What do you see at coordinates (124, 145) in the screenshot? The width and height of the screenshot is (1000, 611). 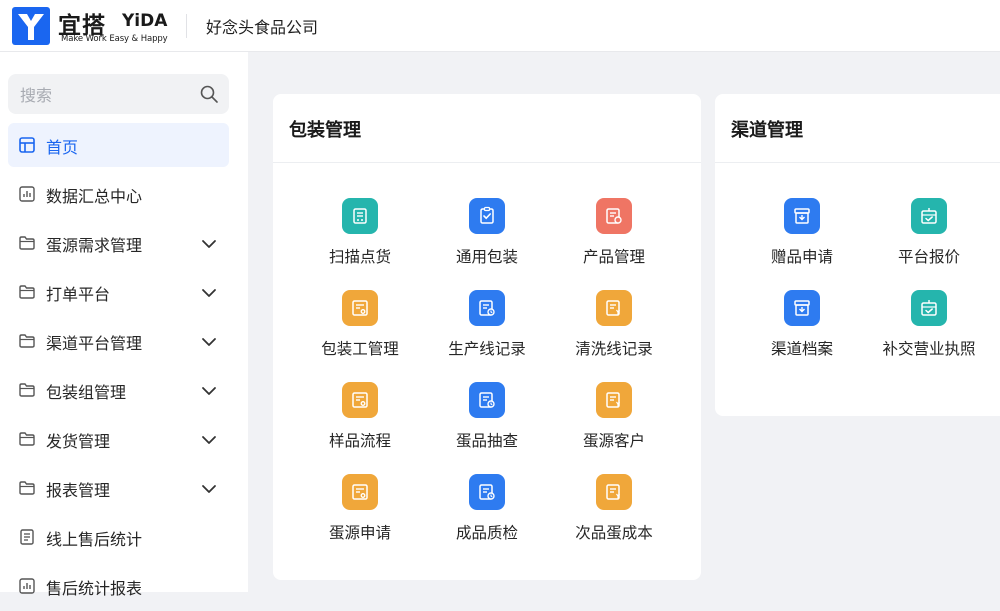 I see `sidebar-item-home: 首页` at bounding box center [124, 145].